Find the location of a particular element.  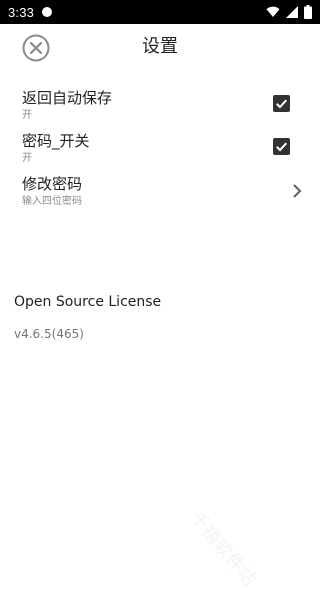

status-time: 3:33 is located at coordinates (21, 12).